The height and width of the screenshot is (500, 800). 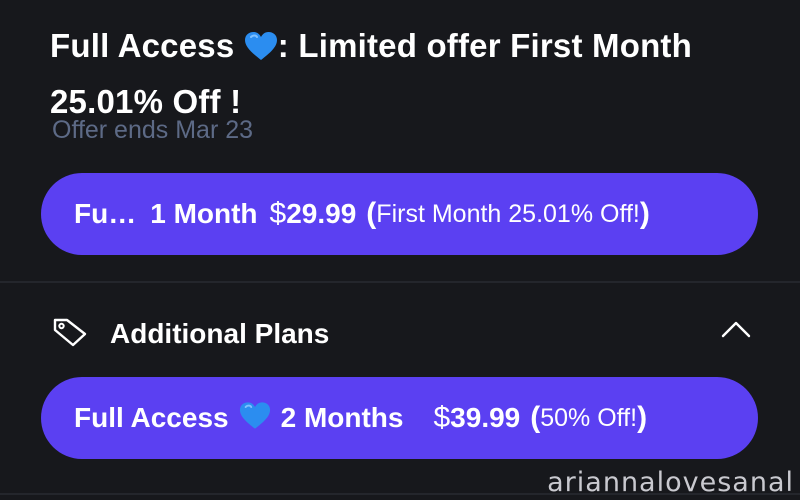 What do you see at coordinates (508, 213) in the screenshot?
I see `plan-discount-note: First Month 25.01% Off!` at bounding box center [508, 213].